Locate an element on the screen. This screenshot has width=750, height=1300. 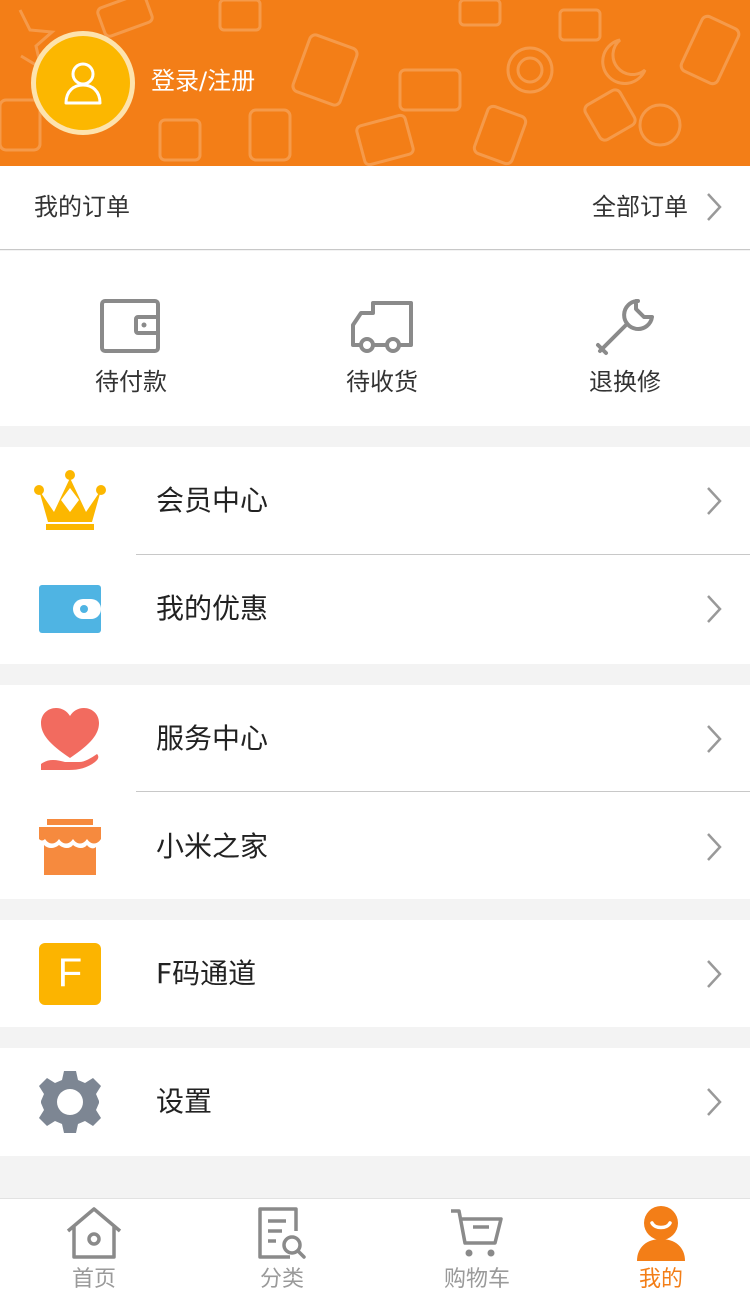
menu-item-coupons: 我的优惠 is located at coordinates (375, 609).